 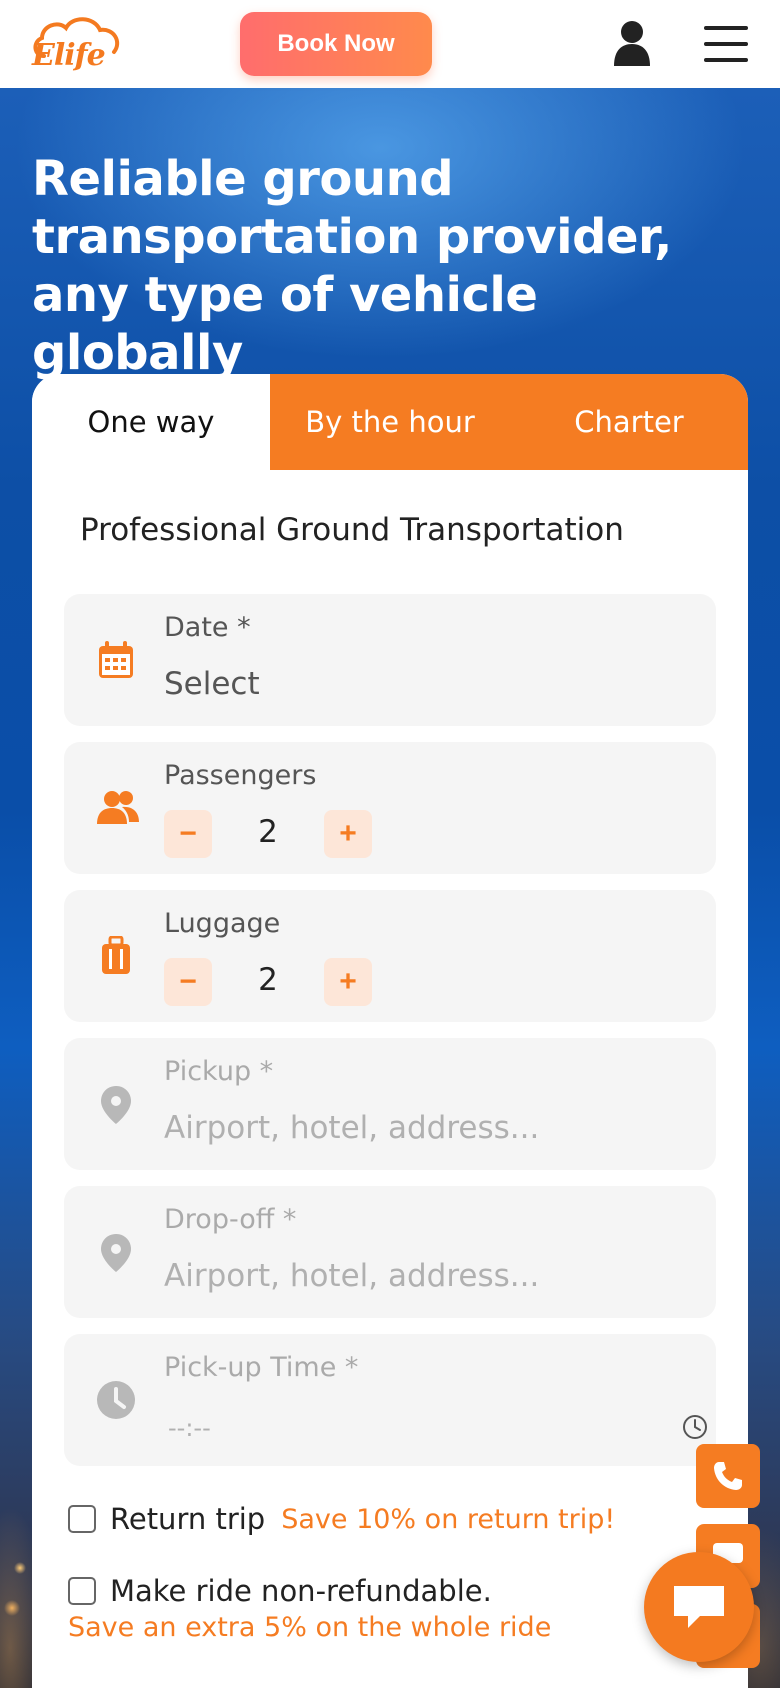 What do you see at coordinates (219, 1071) in the screenshot?
I see `pickup-label: Pickup *` at bounding box center [219, 1071].